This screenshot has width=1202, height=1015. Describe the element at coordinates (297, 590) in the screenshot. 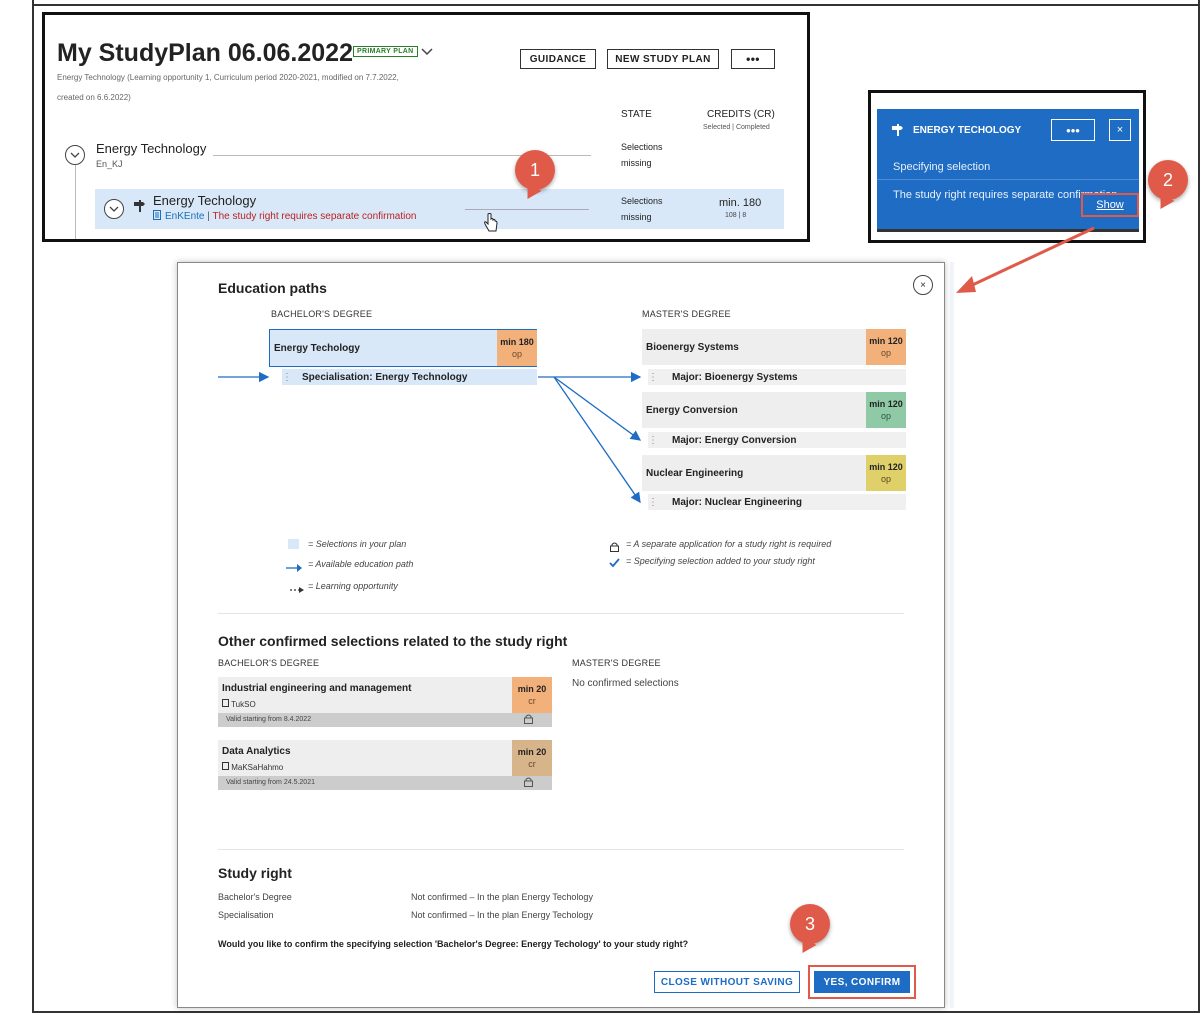

I see `dashed-arrow-icon` at that location.